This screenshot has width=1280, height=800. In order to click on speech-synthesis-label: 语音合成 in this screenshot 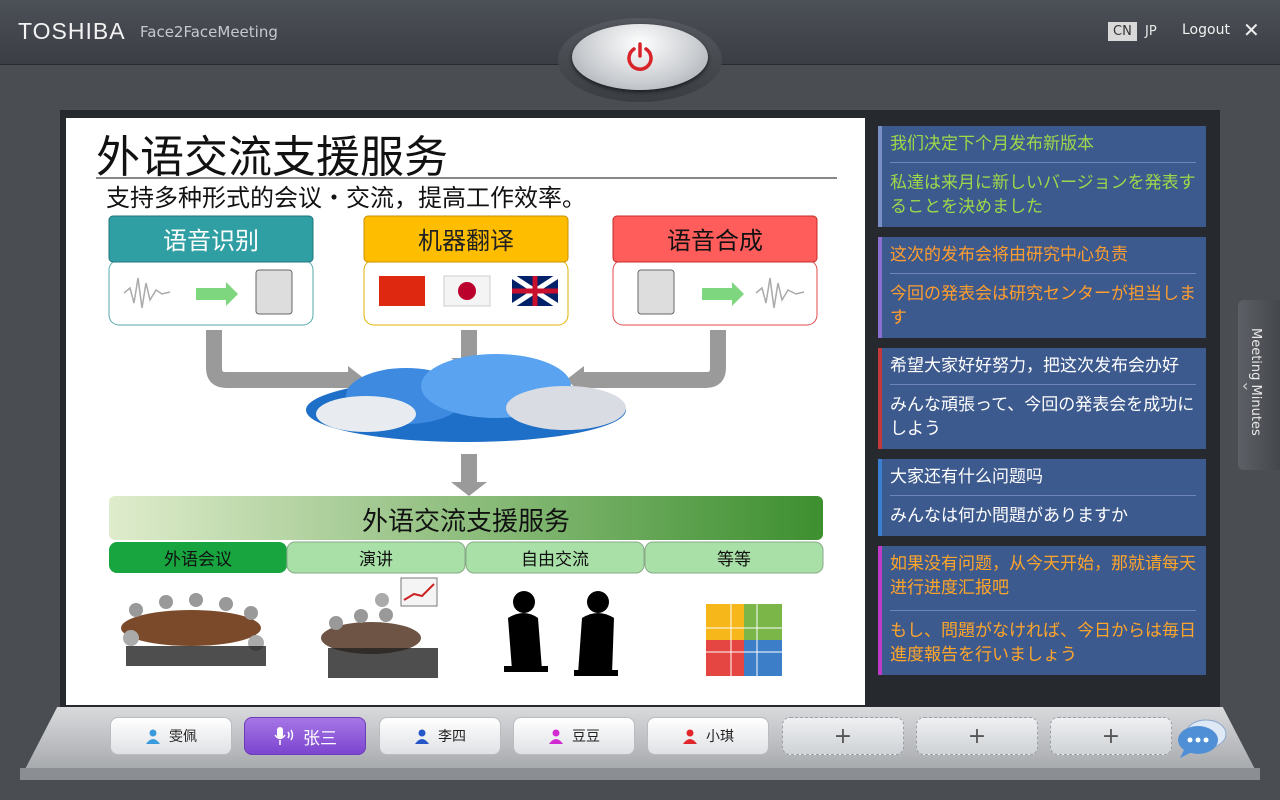, I will do `click(715, 241)`.